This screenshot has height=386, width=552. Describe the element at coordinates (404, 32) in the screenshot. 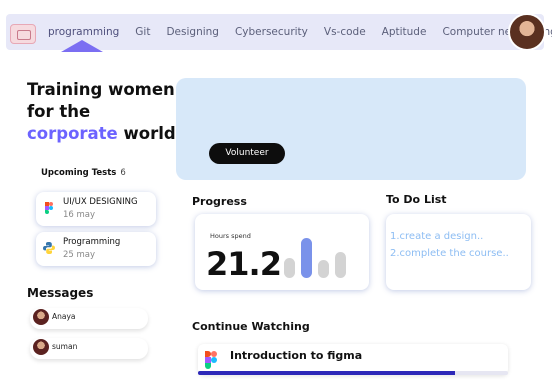

I see `nav-item-aptitude: Aptitude` at that location.